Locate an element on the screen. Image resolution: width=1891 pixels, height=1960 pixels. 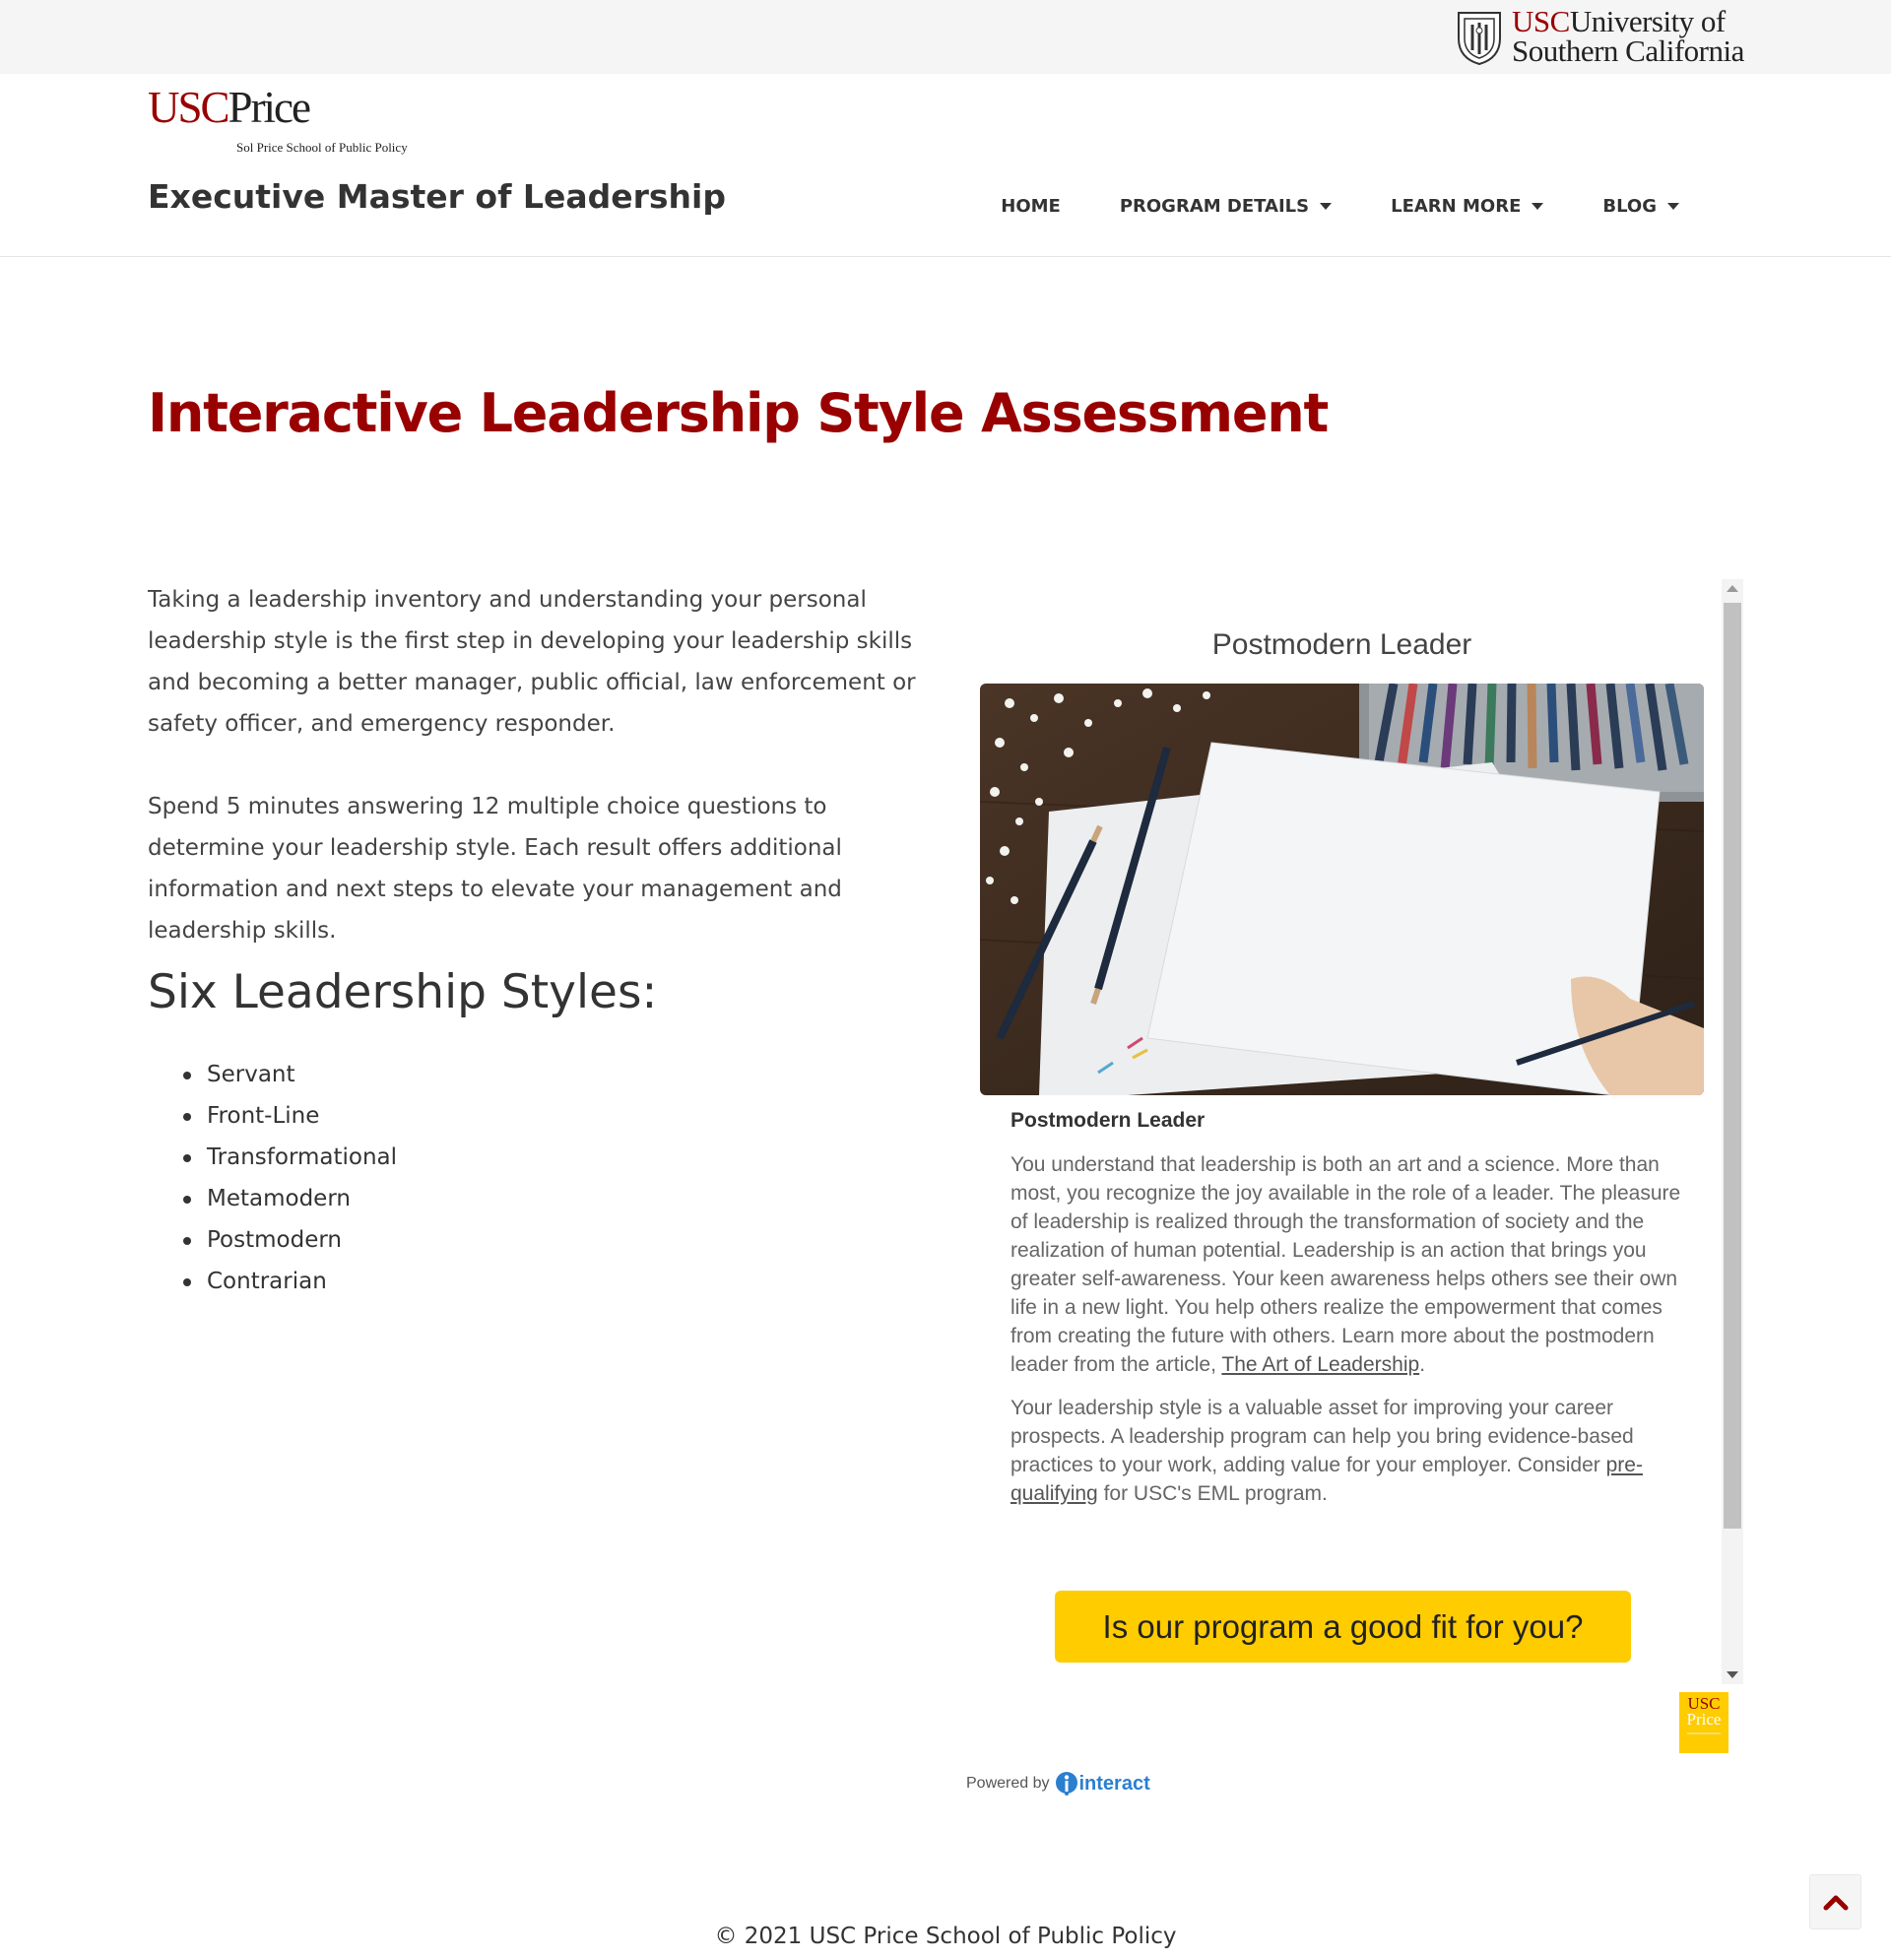
quiz-result-title: Postmodern Leader is located at coordinates (1341, 644).